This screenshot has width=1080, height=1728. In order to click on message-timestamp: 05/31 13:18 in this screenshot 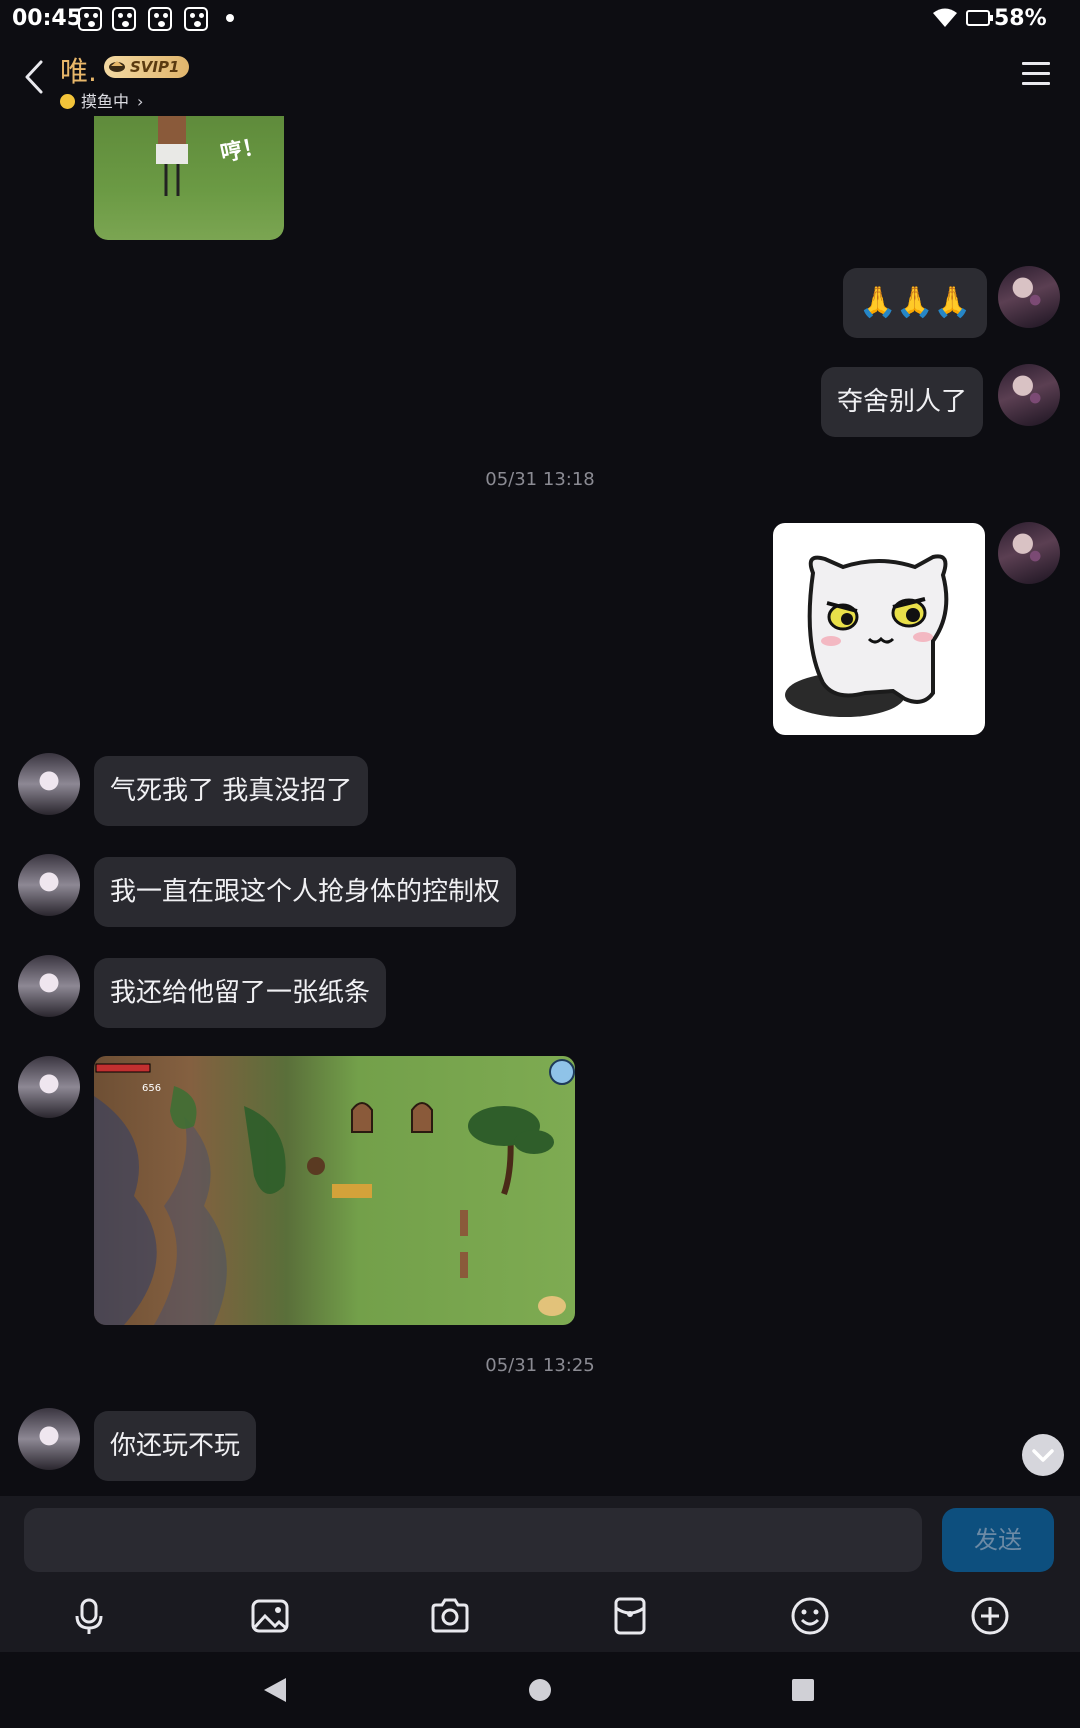, I will do `click(540, 479)`.